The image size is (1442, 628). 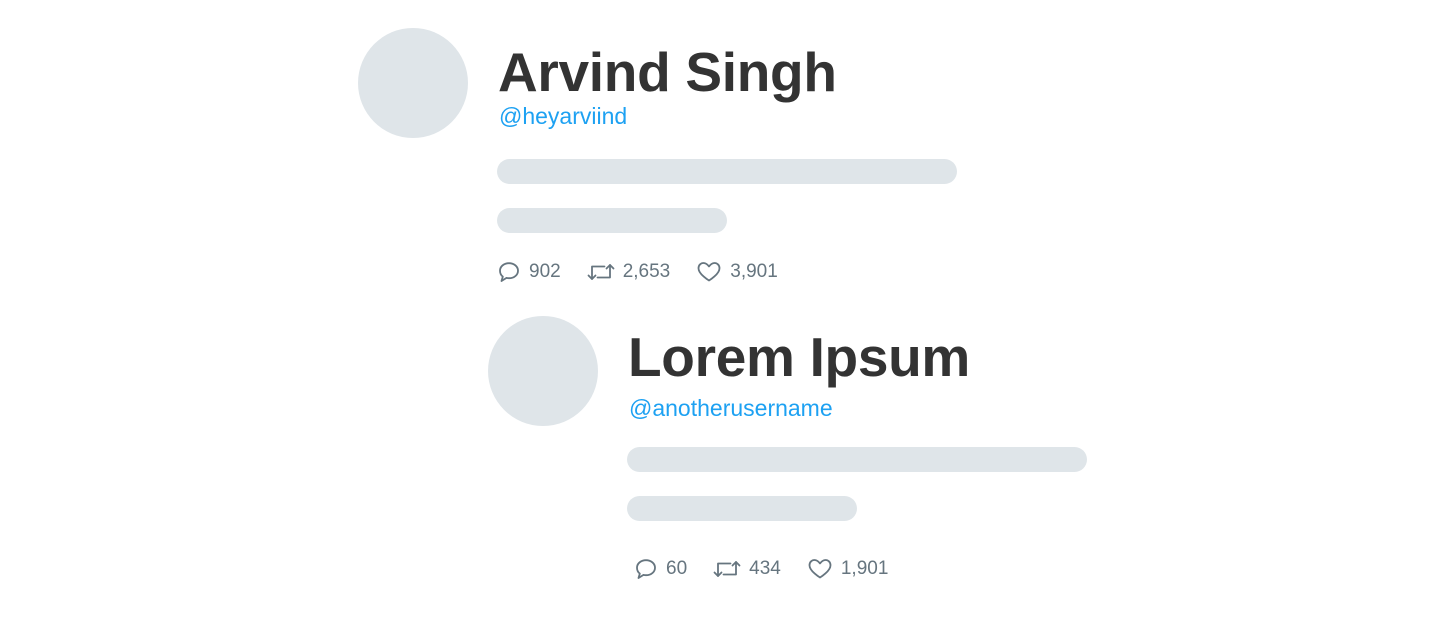 I want to click on user-name: Lorem Ipsum, so click(x=799, y=357).